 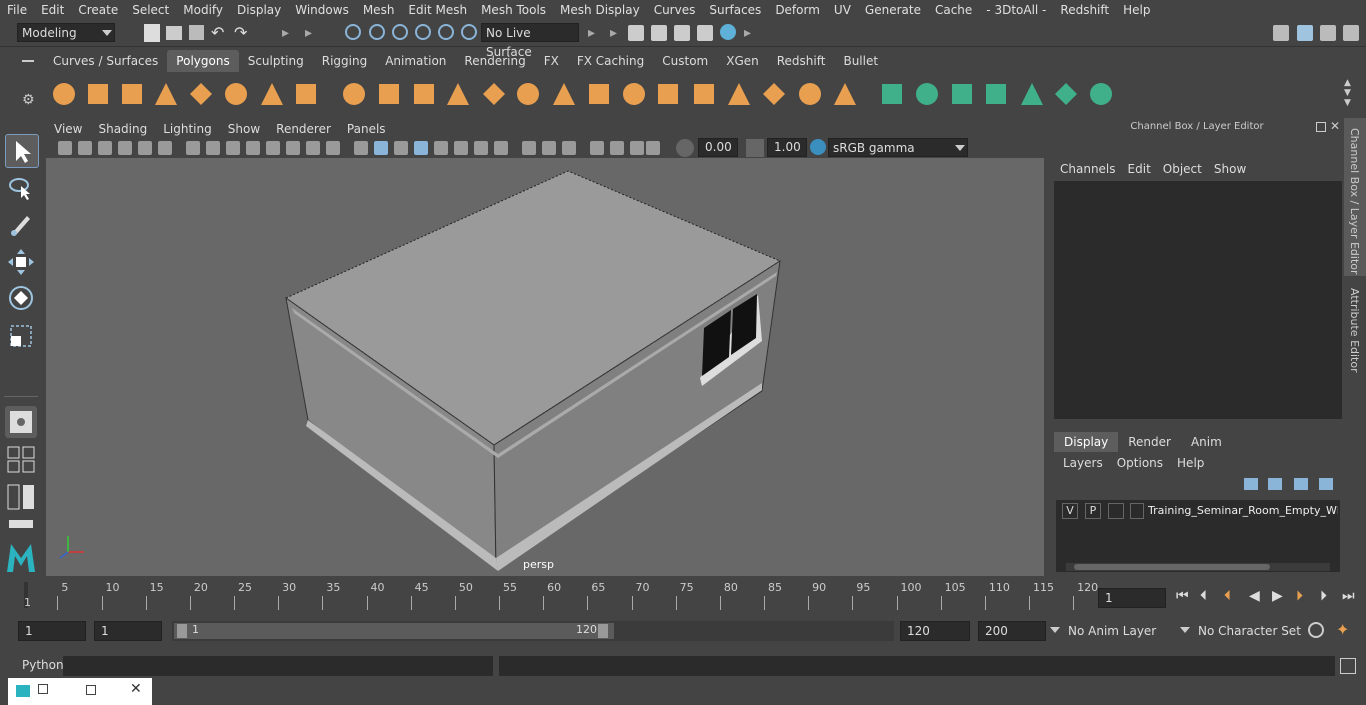 I want to click on uv-planar-icon, so click(x=892, y=94).